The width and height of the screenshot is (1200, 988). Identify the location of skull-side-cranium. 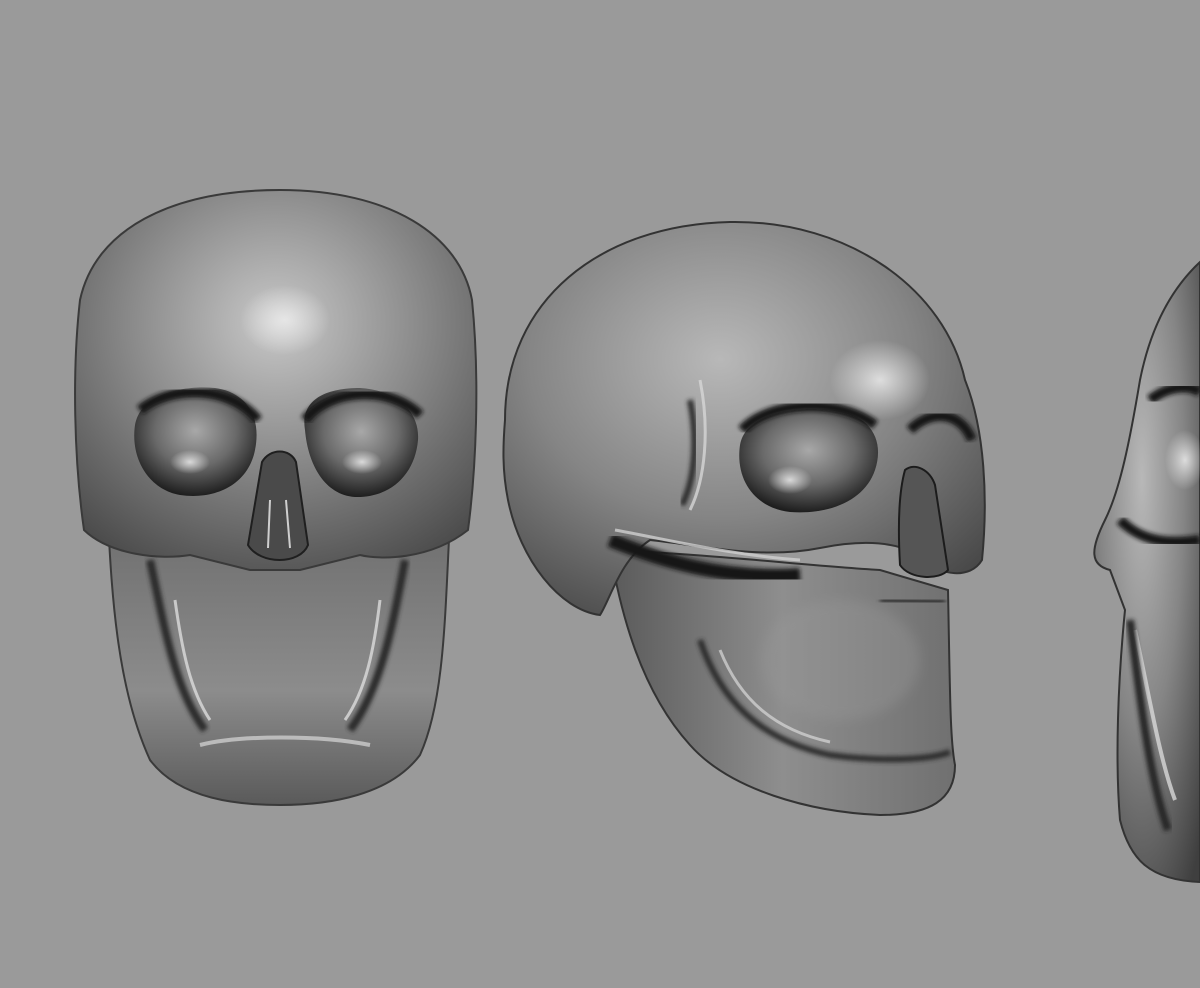
(1146, 572).